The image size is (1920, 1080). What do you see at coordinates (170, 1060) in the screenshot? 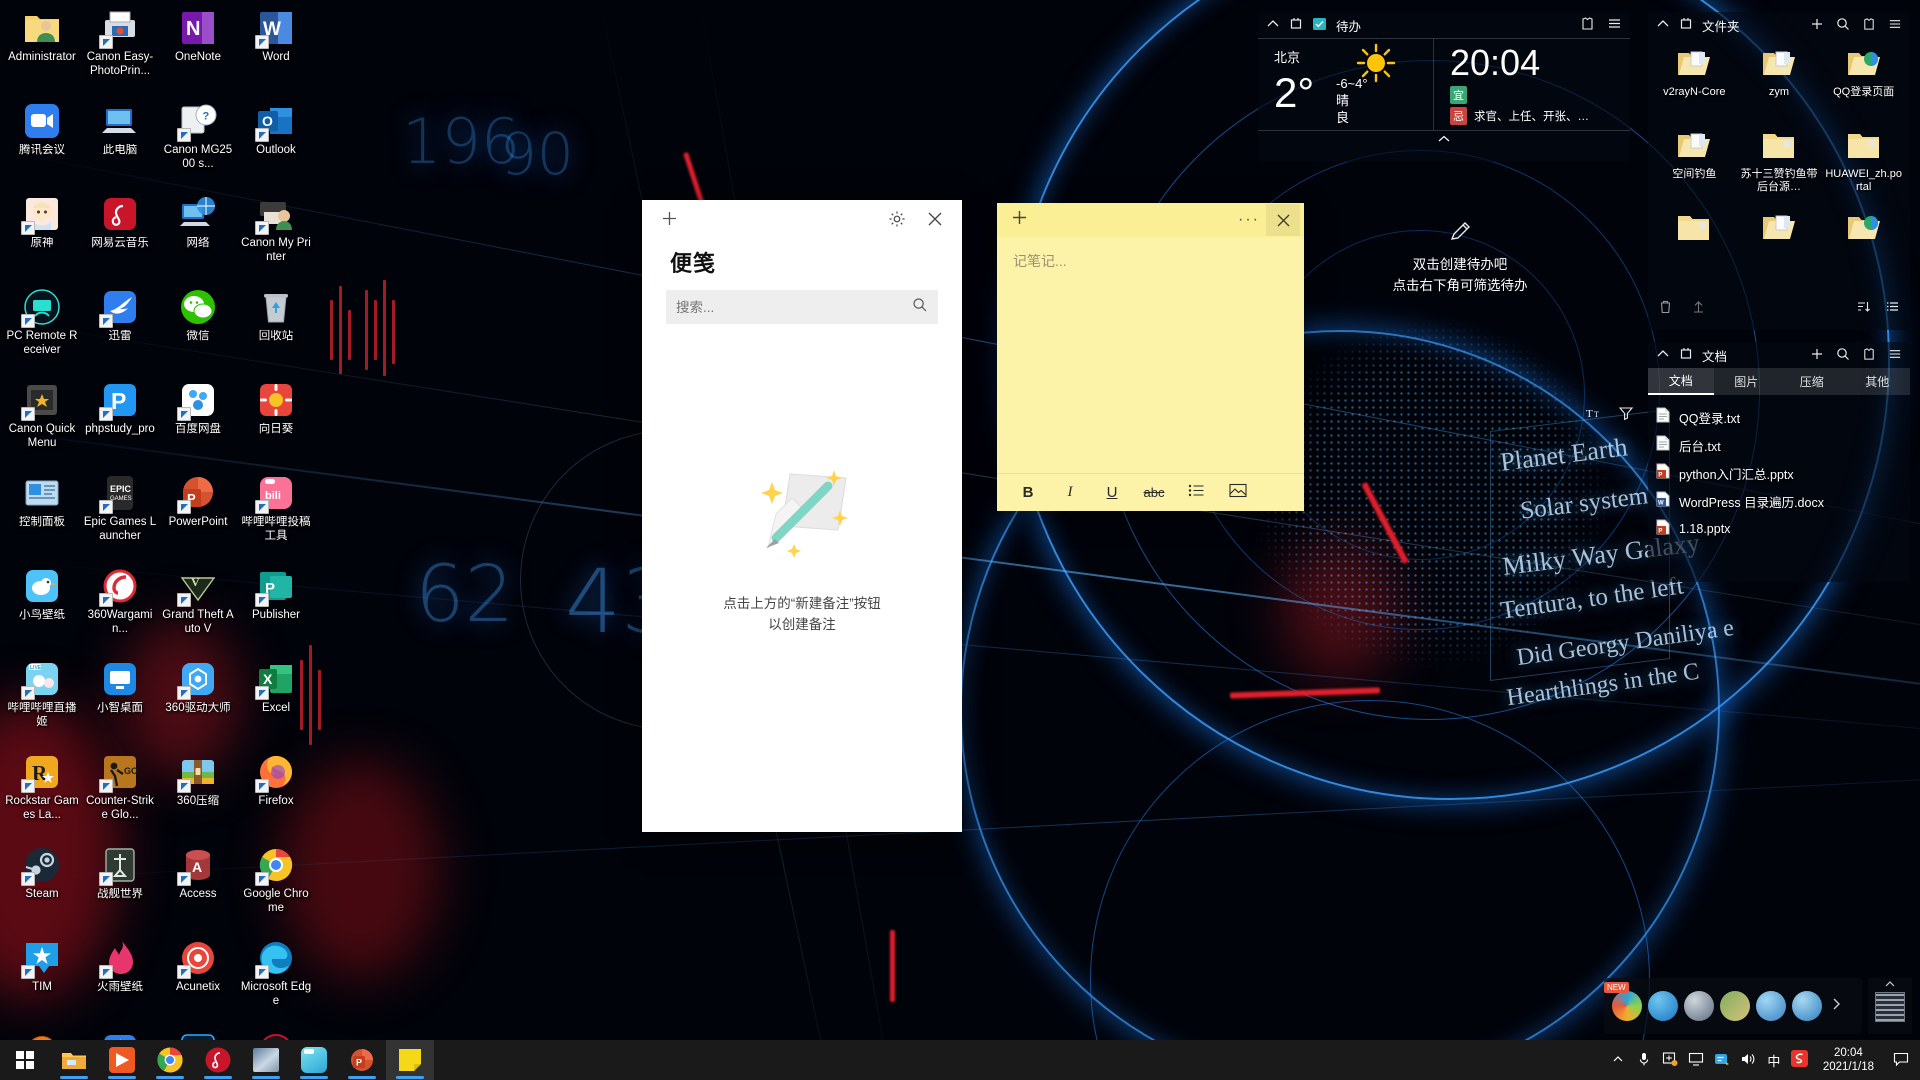
I see `taskbar-item-chrome` at bounding box center [170, 1060].